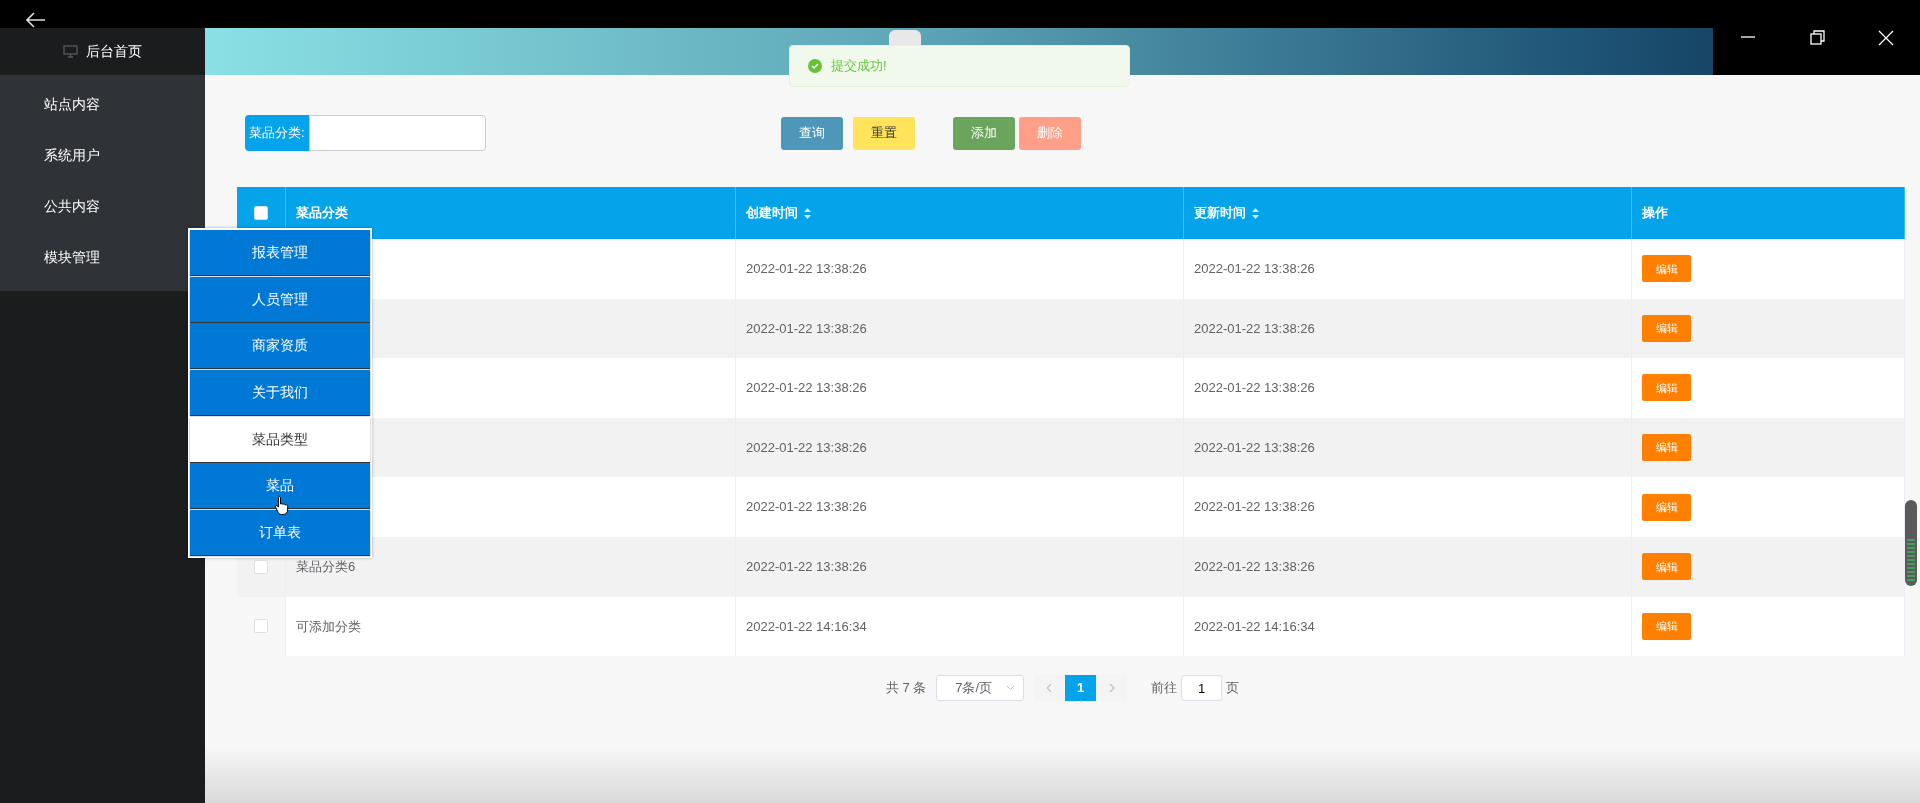  Describe the element at coordinates (983, 133) in the screenshot. I see `action-button: 添加` at that location.